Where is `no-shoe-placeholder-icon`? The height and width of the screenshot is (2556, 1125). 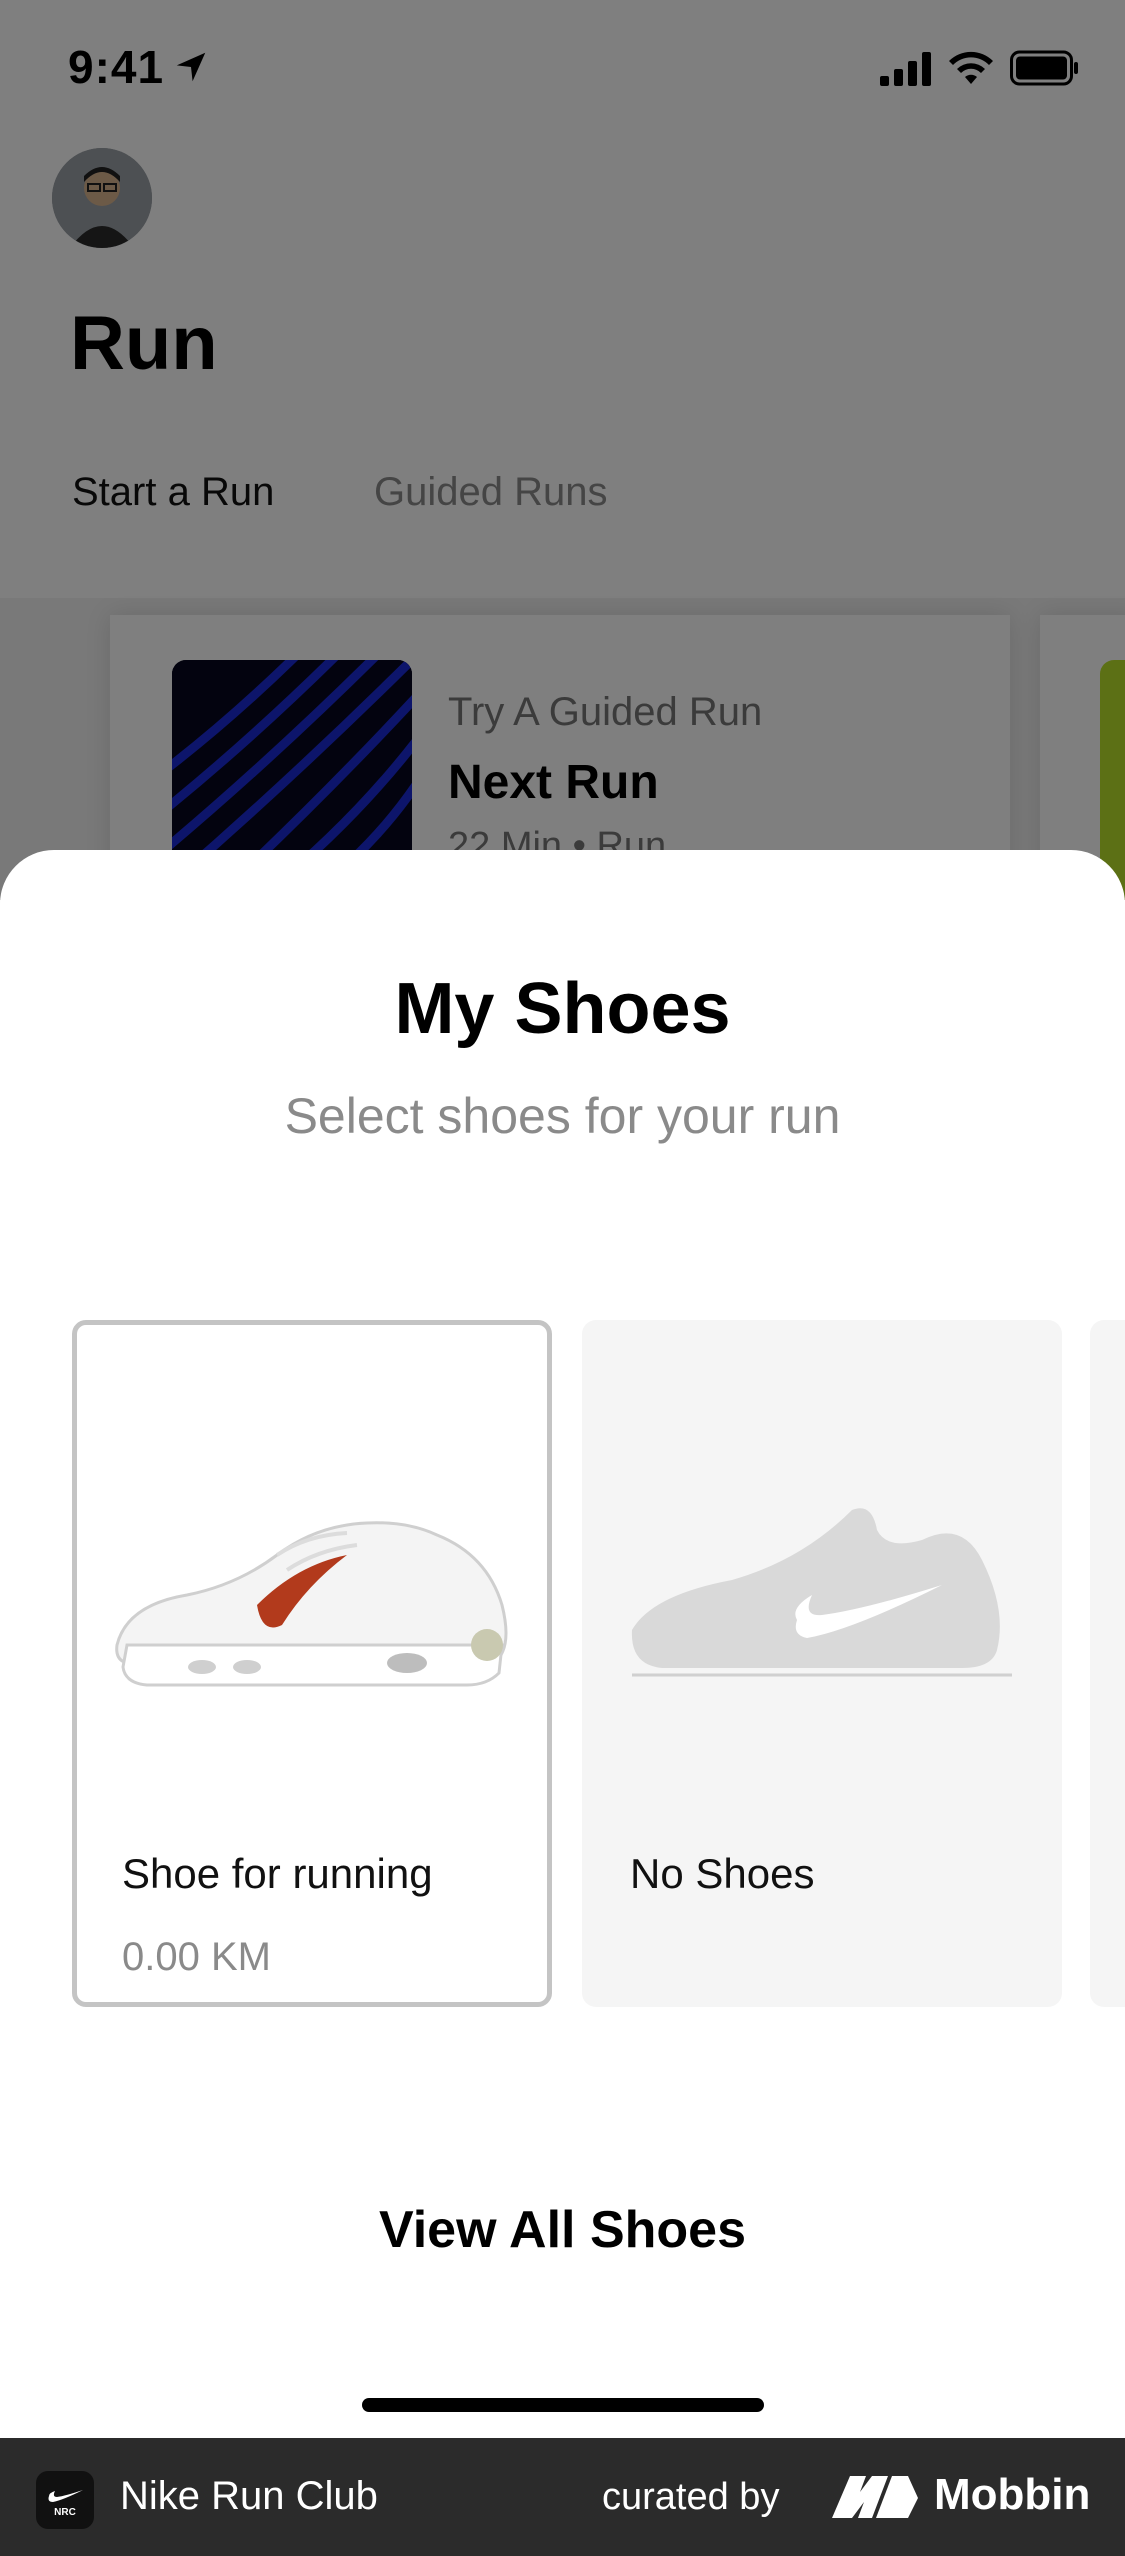 no-shoe-placeholder-icon is located at coordinates (821, 1592).